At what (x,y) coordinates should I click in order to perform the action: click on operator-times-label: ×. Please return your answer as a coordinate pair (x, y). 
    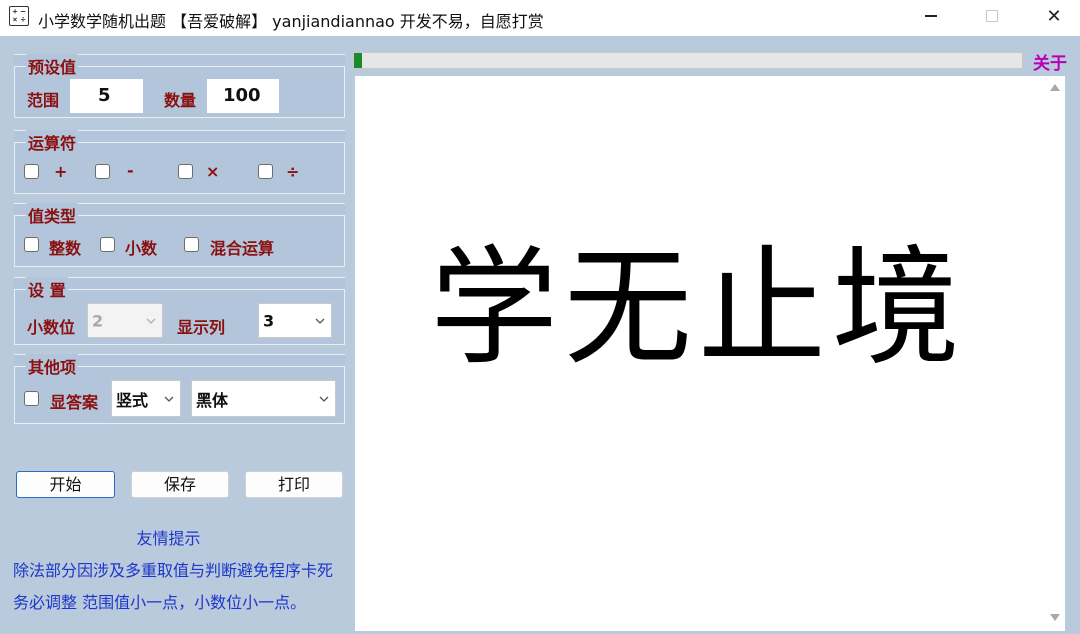
    Looking at the image, I should click on (213, 171).